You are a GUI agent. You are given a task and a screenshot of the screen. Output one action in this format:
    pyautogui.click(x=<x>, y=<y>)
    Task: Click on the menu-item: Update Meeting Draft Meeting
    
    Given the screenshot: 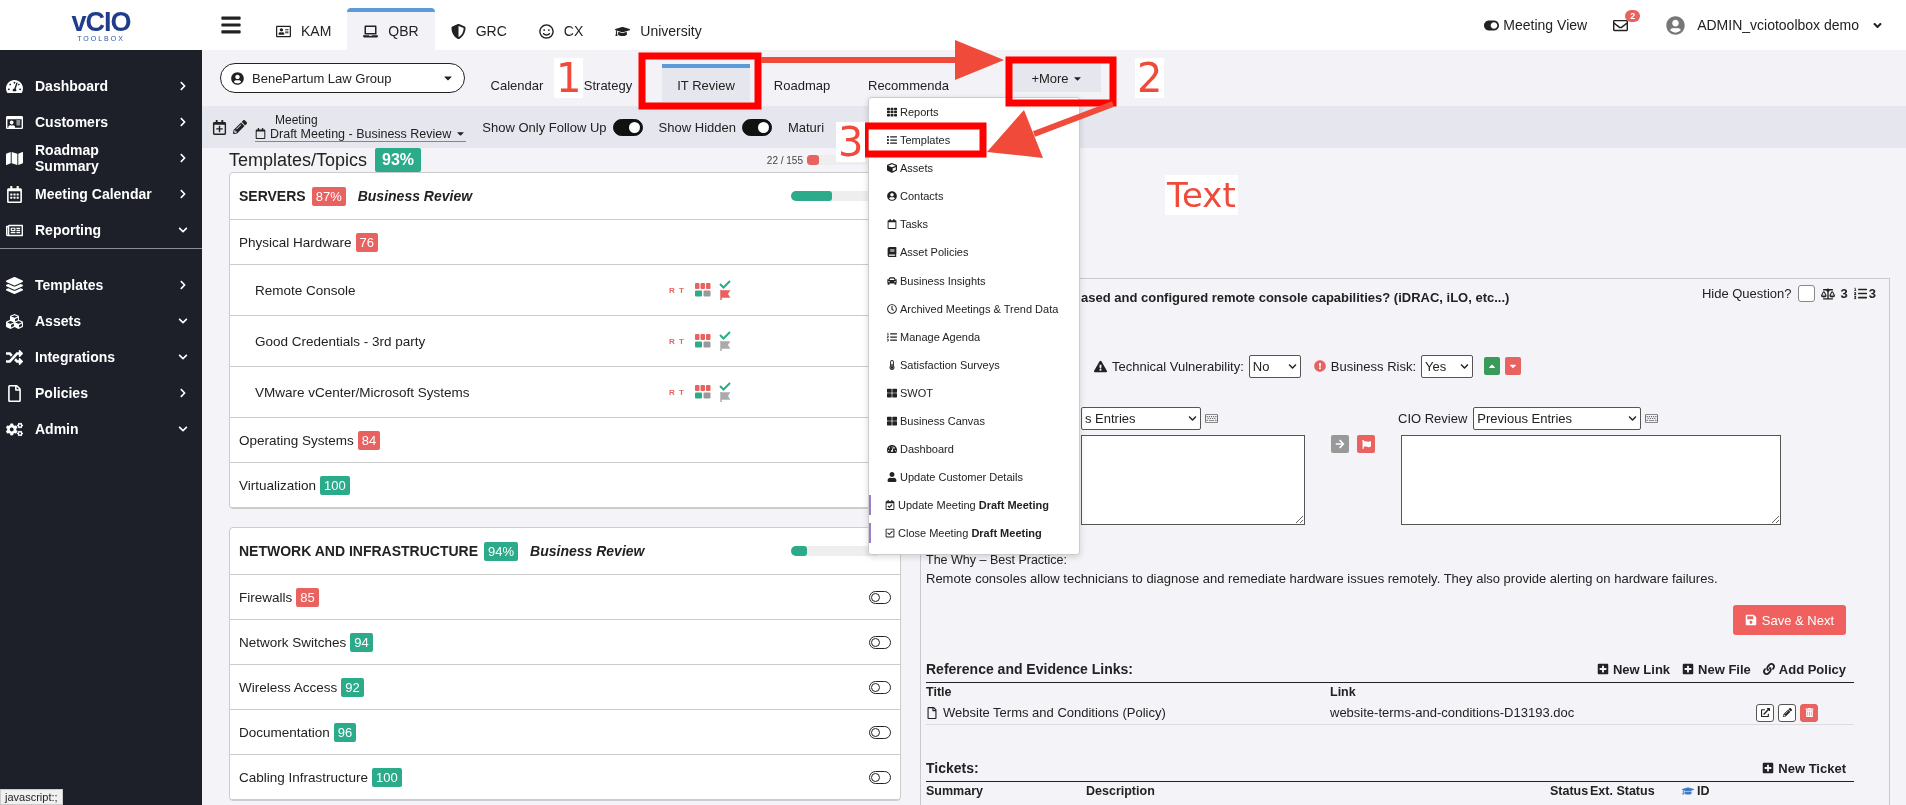 What is the action you would take?
    pyautogui.click(x=961, y=505)
    